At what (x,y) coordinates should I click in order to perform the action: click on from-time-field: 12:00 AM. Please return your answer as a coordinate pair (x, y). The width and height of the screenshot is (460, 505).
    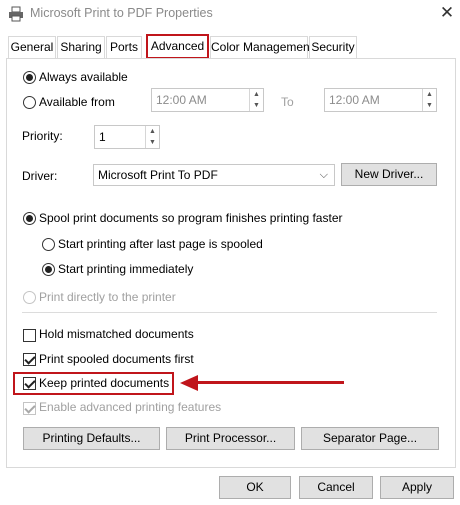
    Looking at the image, I should click on (207, 100).